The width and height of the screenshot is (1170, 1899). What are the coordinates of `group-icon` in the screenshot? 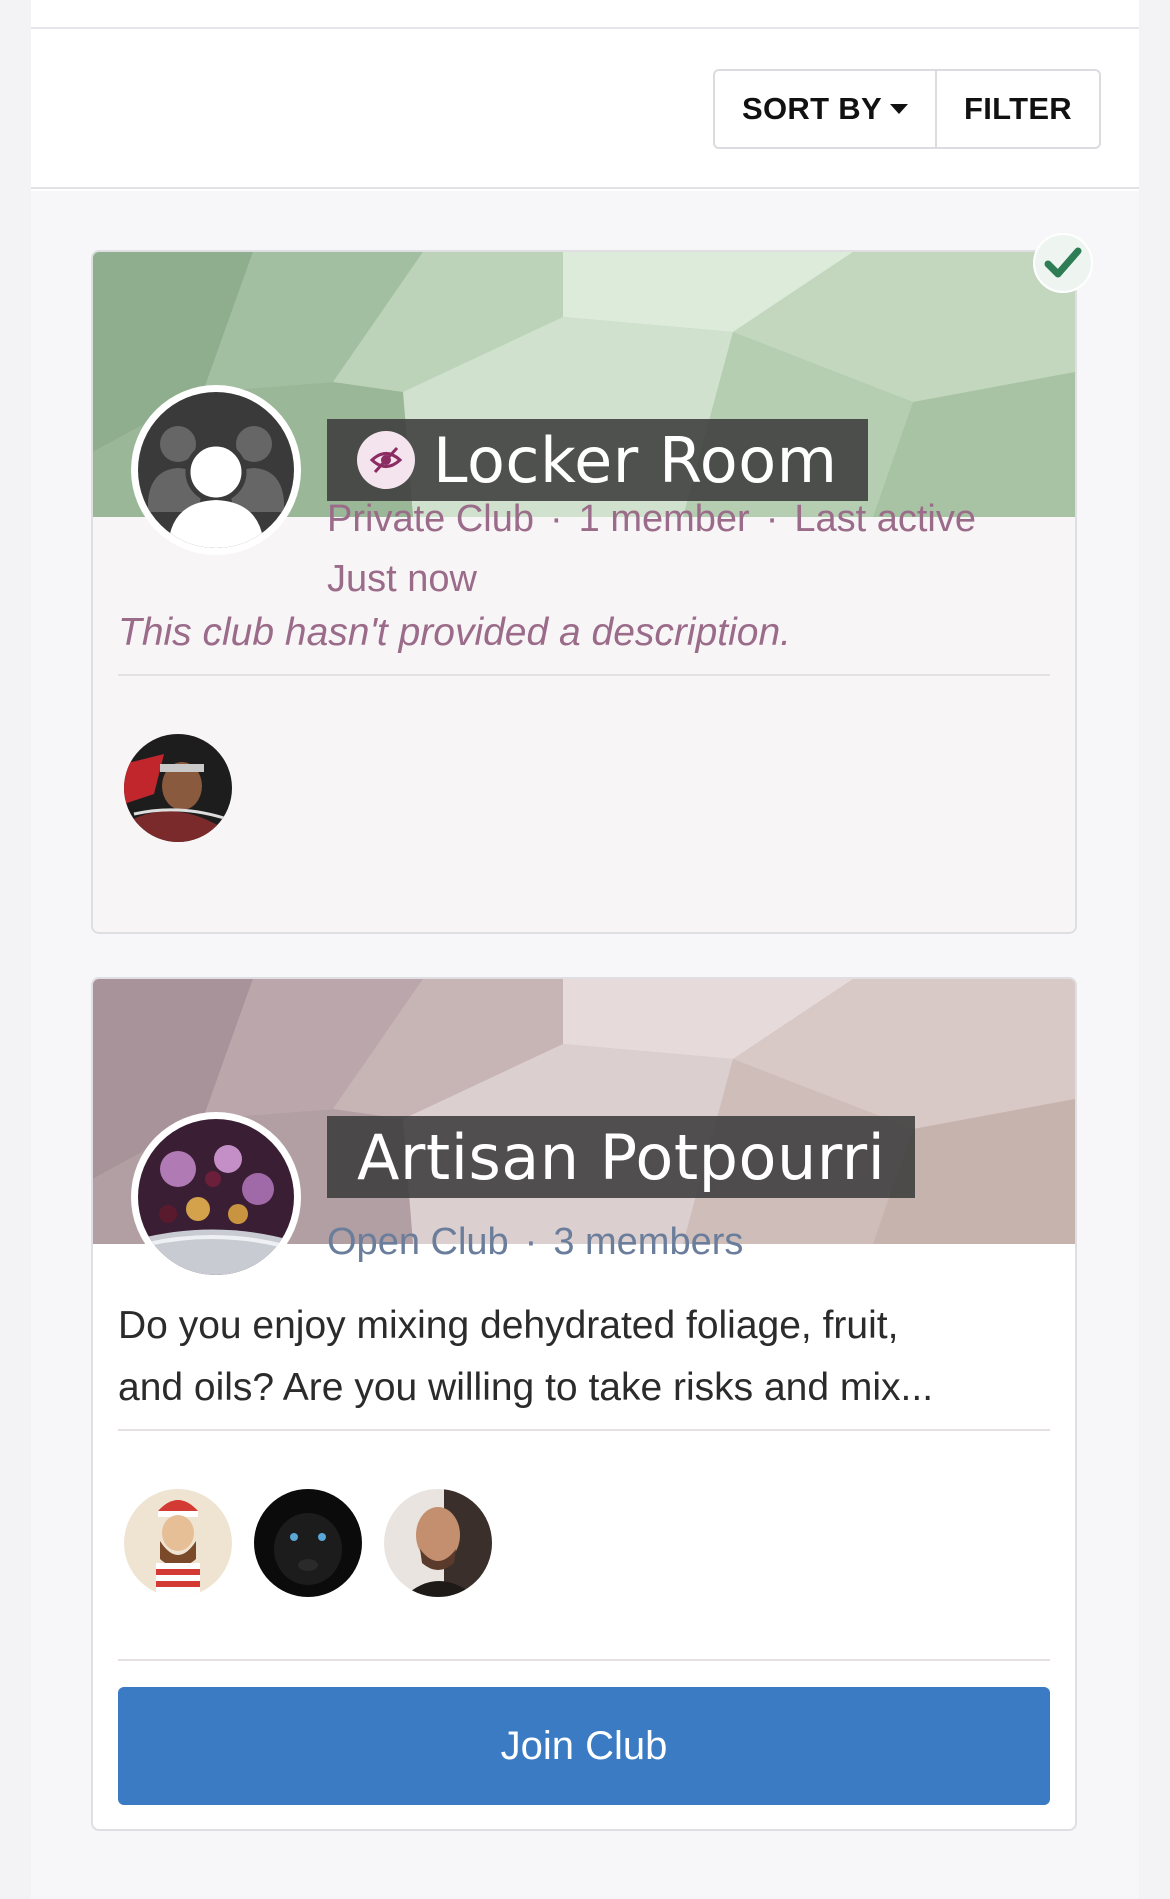 It's located at (216, 470).